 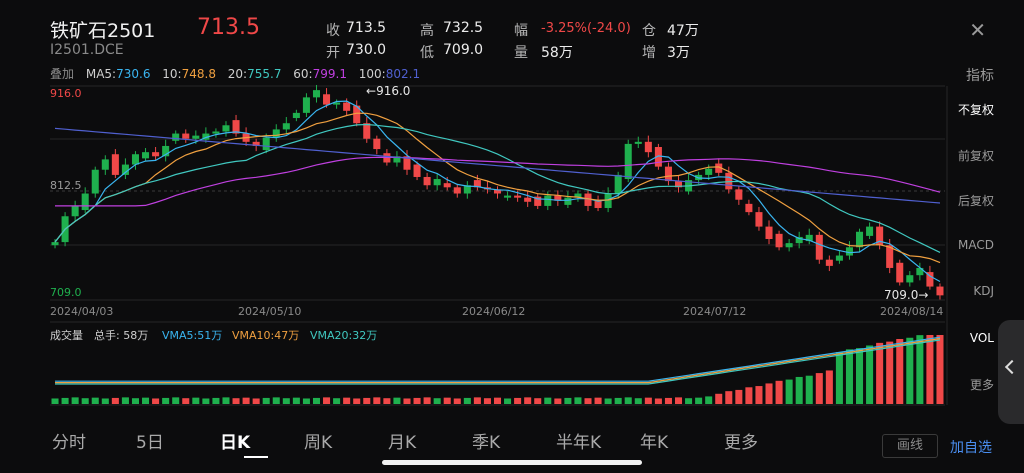 I want to click on add-favorite-button: 加自选, so click(x=971, y=447).